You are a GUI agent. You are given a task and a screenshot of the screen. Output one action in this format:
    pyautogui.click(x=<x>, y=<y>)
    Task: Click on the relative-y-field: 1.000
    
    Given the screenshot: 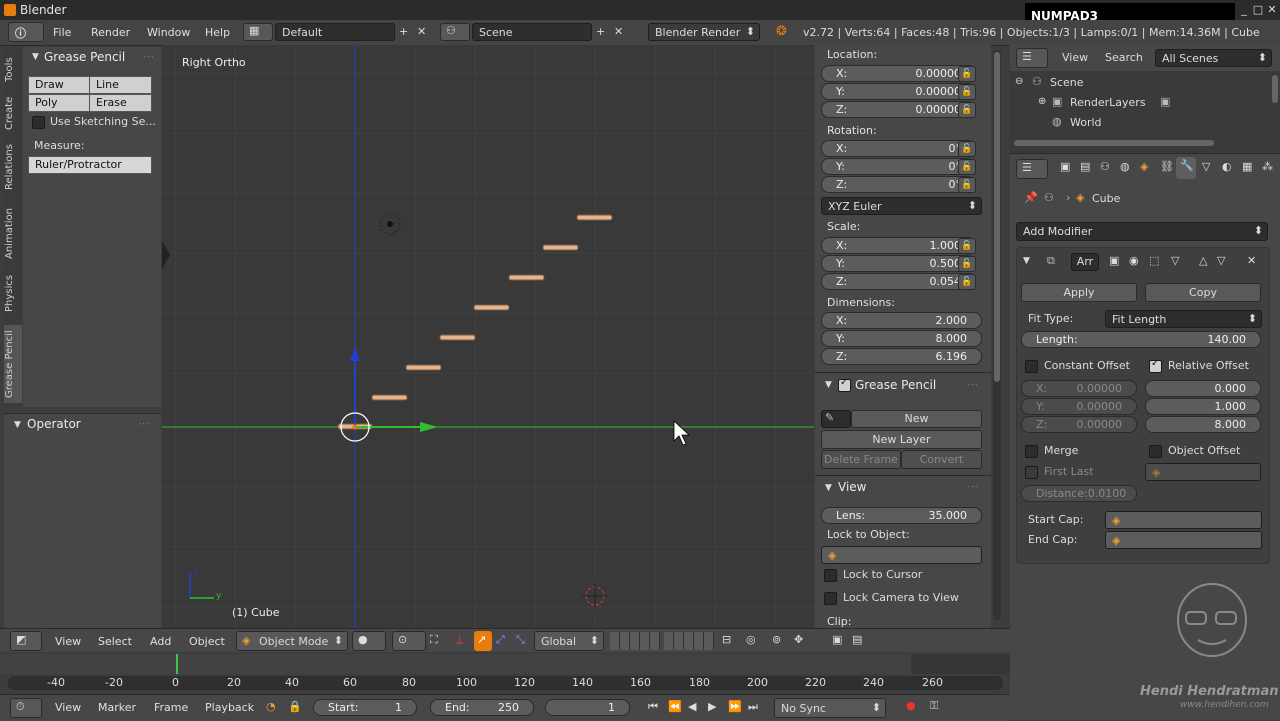 What is the action you would take?
    pyautogui.click(x=1203, y=406)
    